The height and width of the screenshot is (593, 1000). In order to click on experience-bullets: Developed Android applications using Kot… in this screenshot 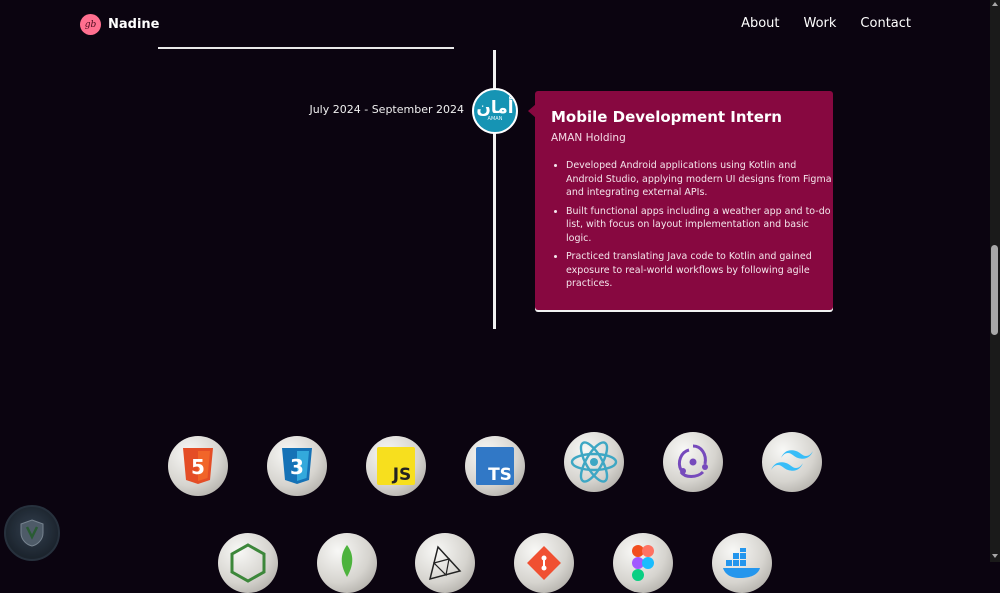, I will do `click(693, 227)`.